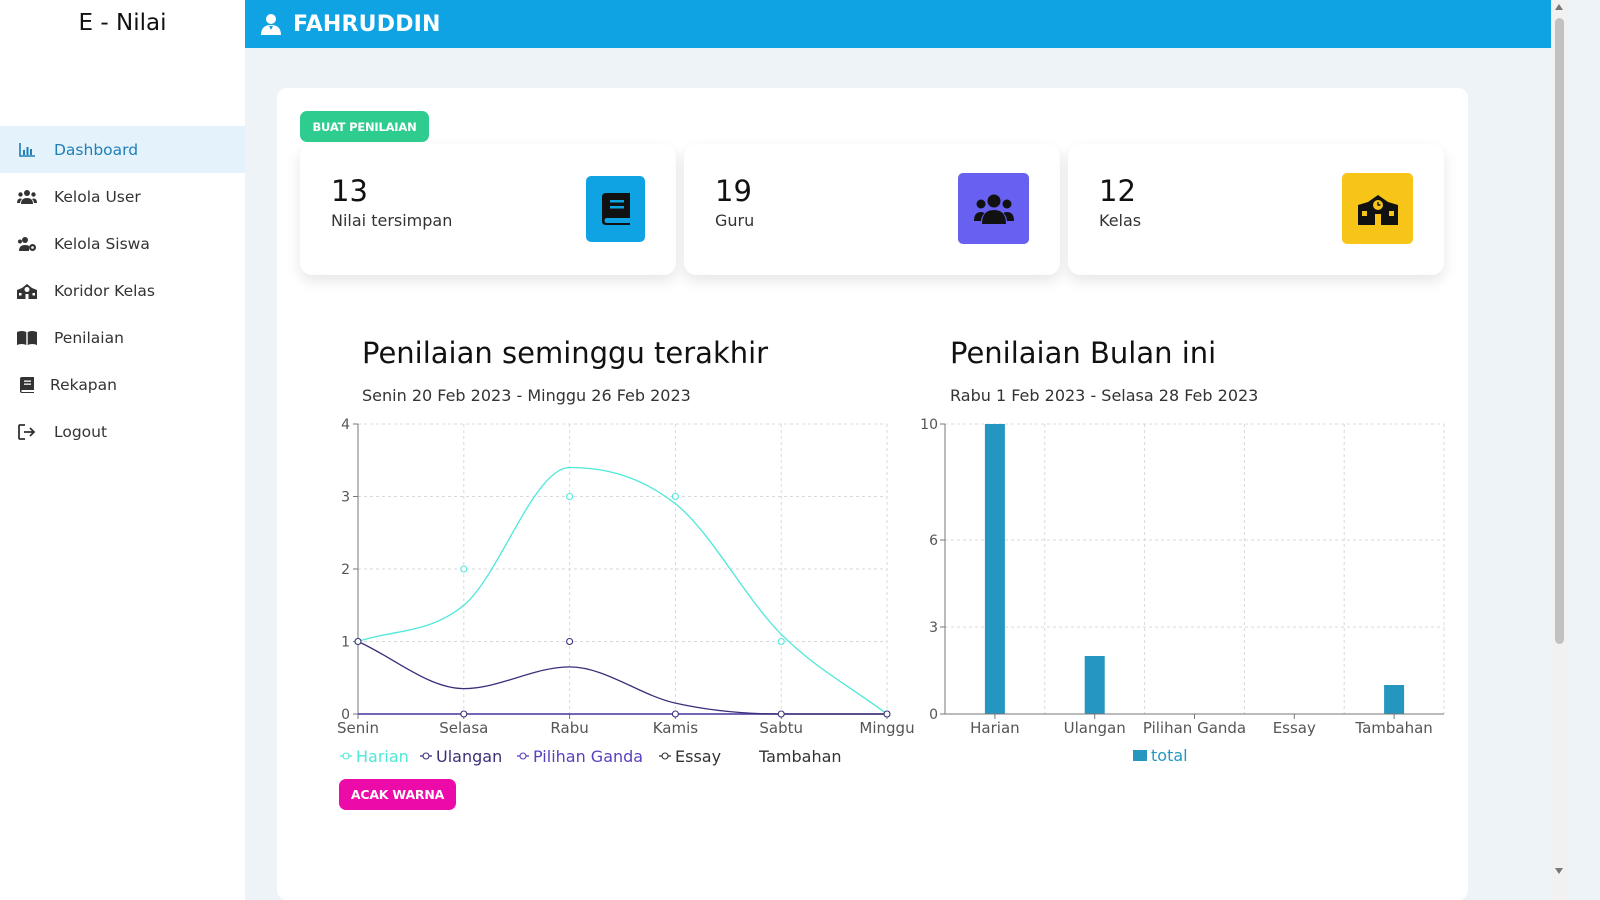  Describe the element at coordinates (622, 677) in the screenshot. I see `series-line-ulangan` at that location.